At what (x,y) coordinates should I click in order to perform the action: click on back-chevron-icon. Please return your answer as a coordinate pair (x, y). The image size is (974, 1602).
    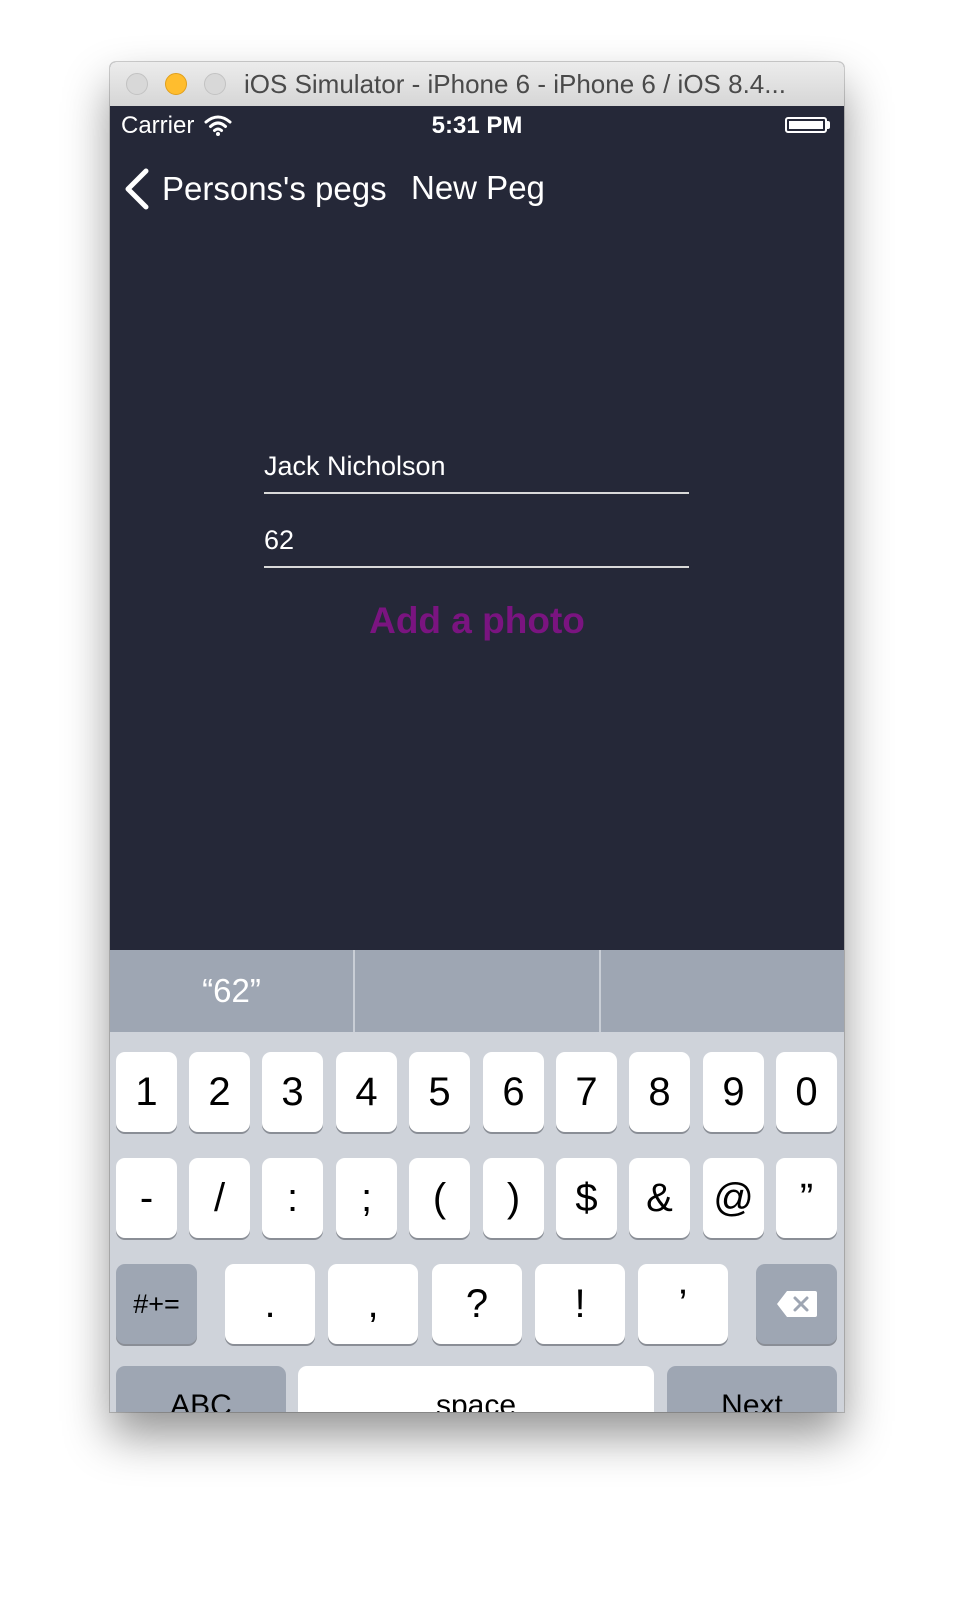
    Looking at the image, I should click on (137, 189).